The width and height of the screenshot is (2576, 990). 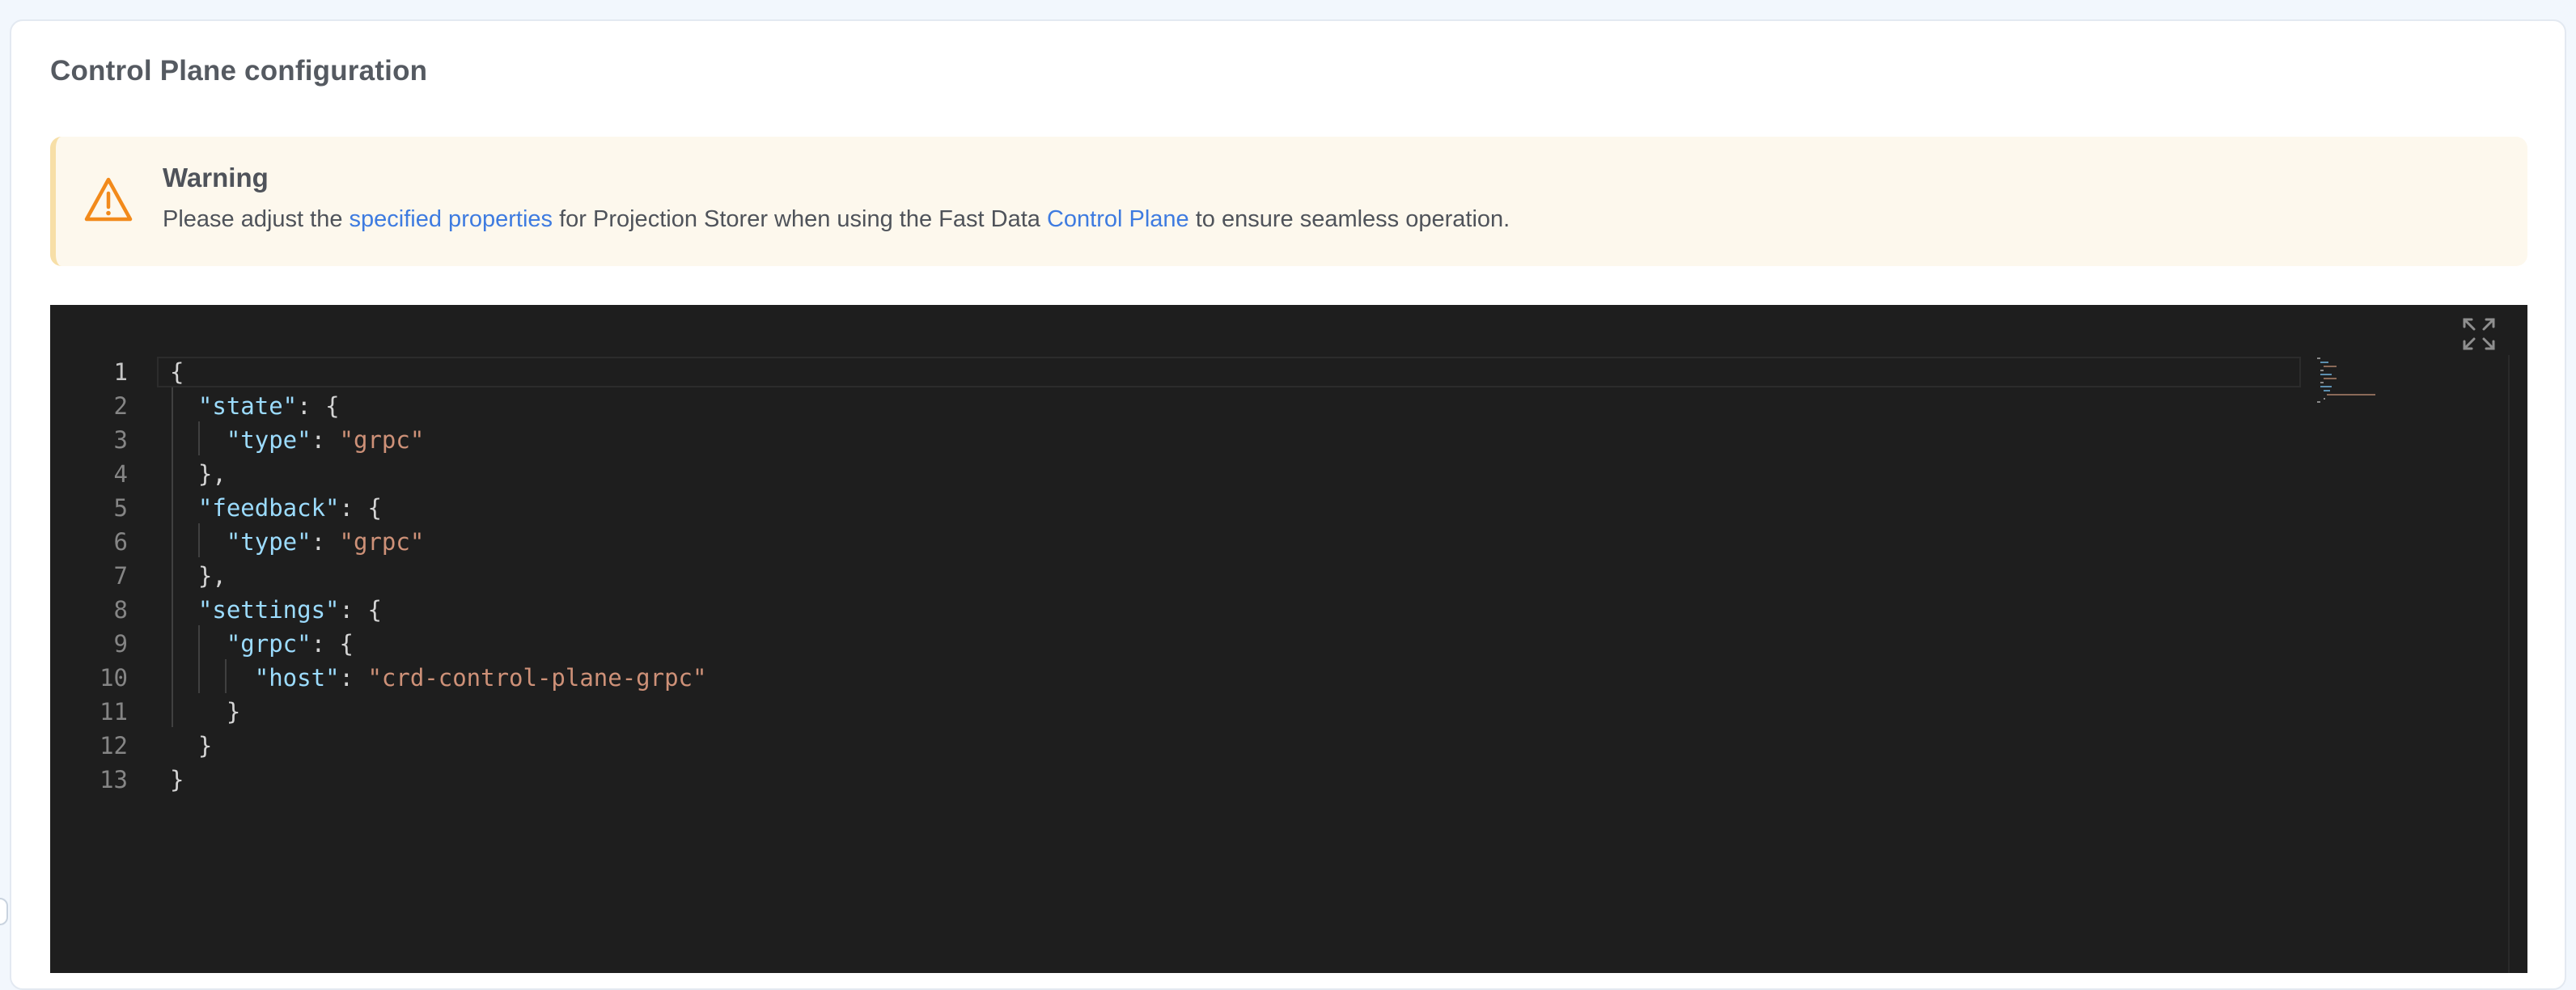 I want to click on code-text: "state": {, so click(x=255, y=406).